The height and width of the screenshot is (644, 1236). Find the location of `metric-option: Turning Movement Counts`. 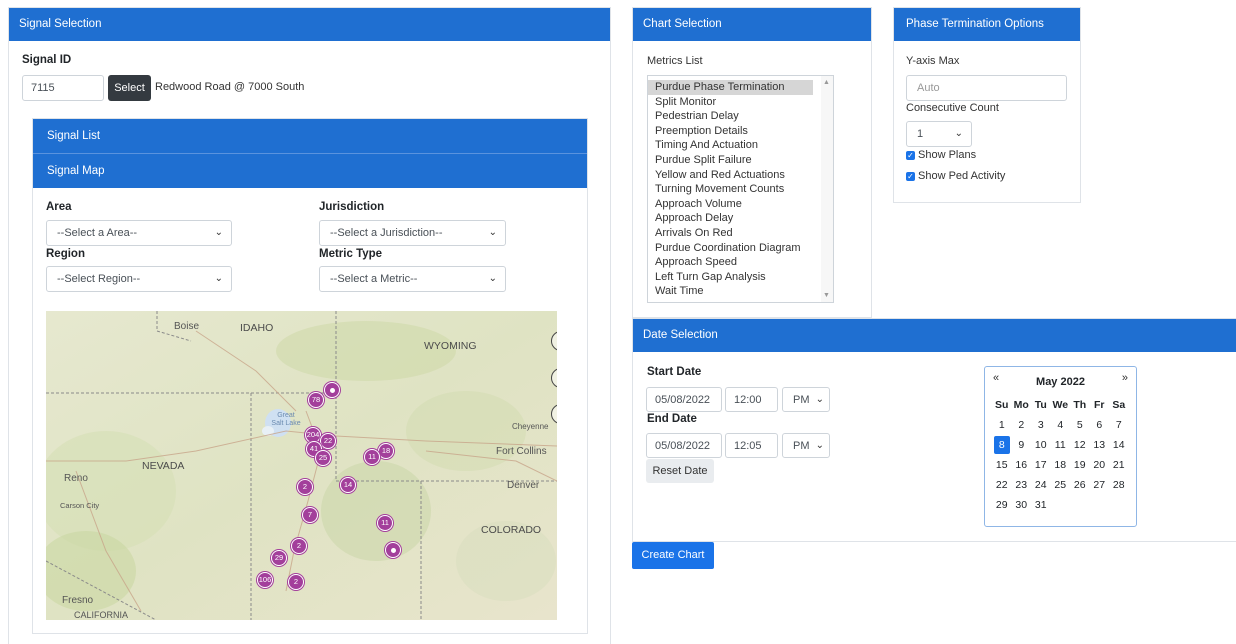

metric-option: Turning Movement Counts is located at coordinates (740, 189).